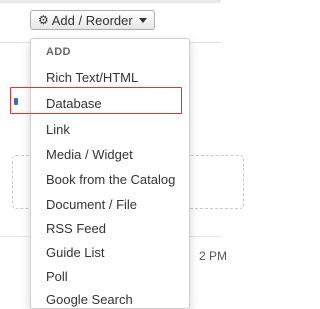  What do you see at coordinates (75, 252) in the screenshot?
I see `menu-item-guide-list: Guide List` at bounding box center [75, 252].